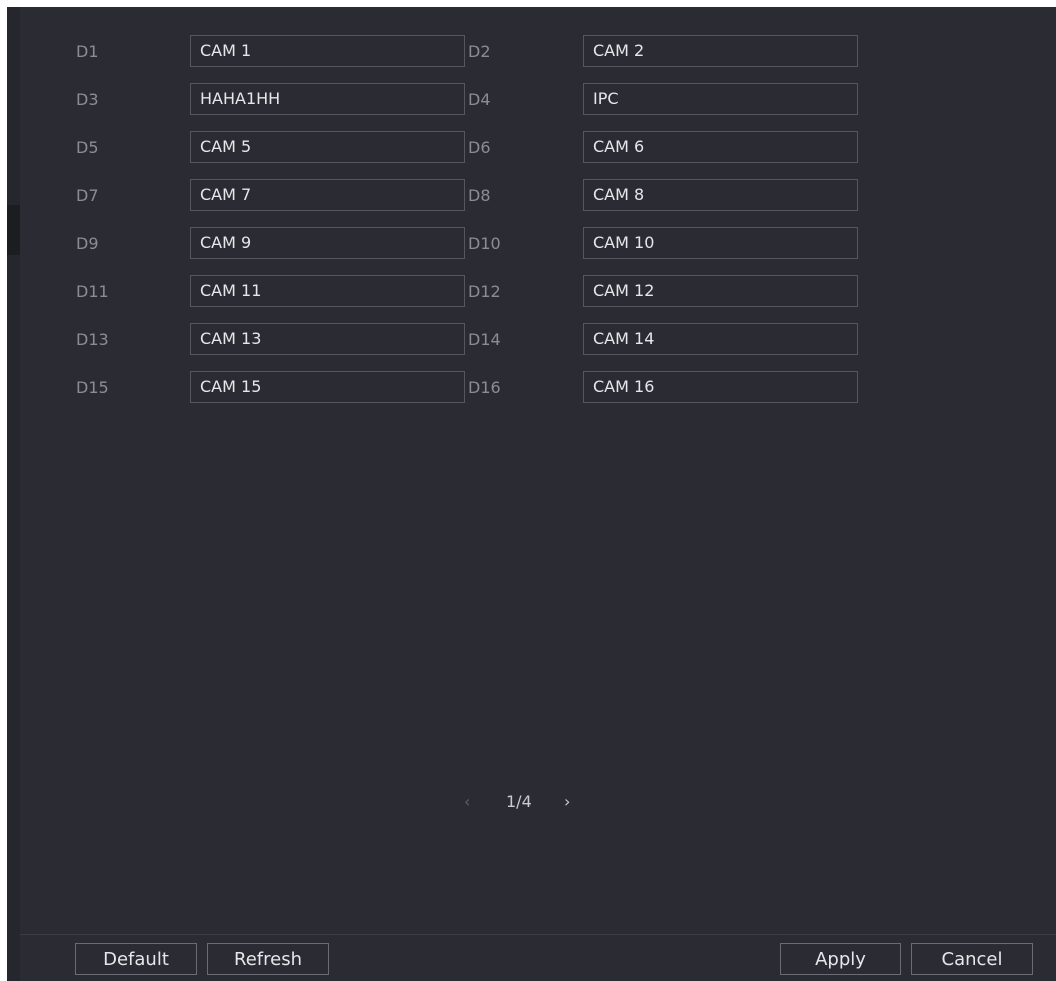  Describe the element at coordinates (136, 959) in the screenshot. I see `default-button: Default` at that location.